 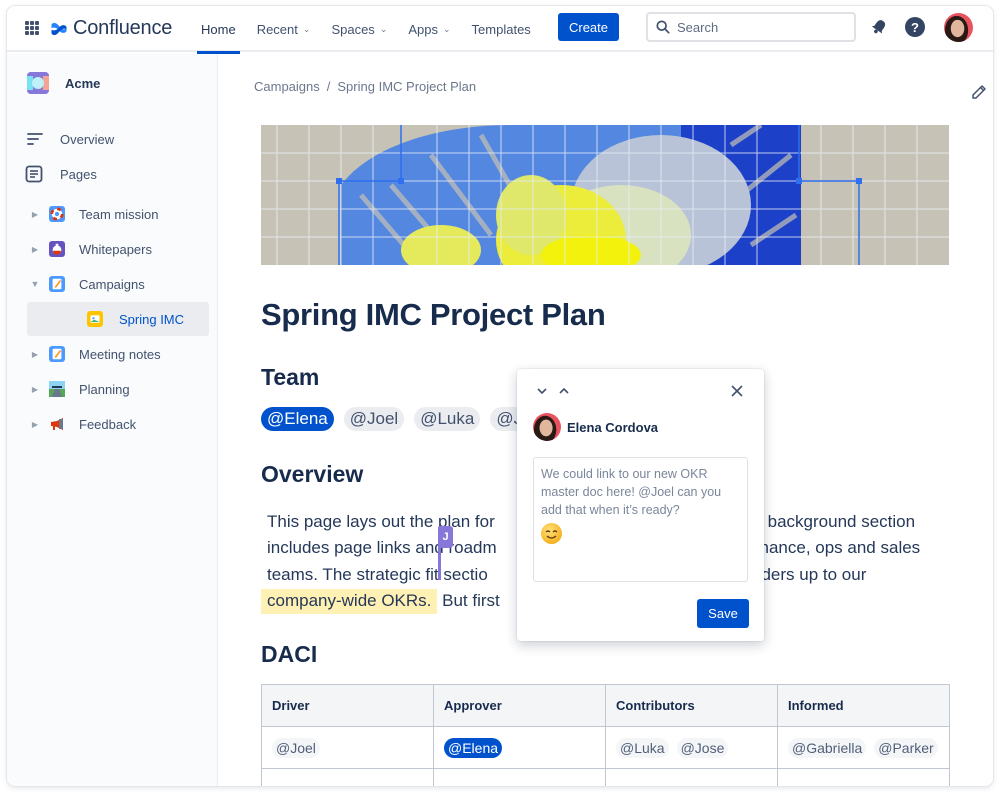 I want to click on mention-chip: @Gabriella, so click(x=827, y=747).